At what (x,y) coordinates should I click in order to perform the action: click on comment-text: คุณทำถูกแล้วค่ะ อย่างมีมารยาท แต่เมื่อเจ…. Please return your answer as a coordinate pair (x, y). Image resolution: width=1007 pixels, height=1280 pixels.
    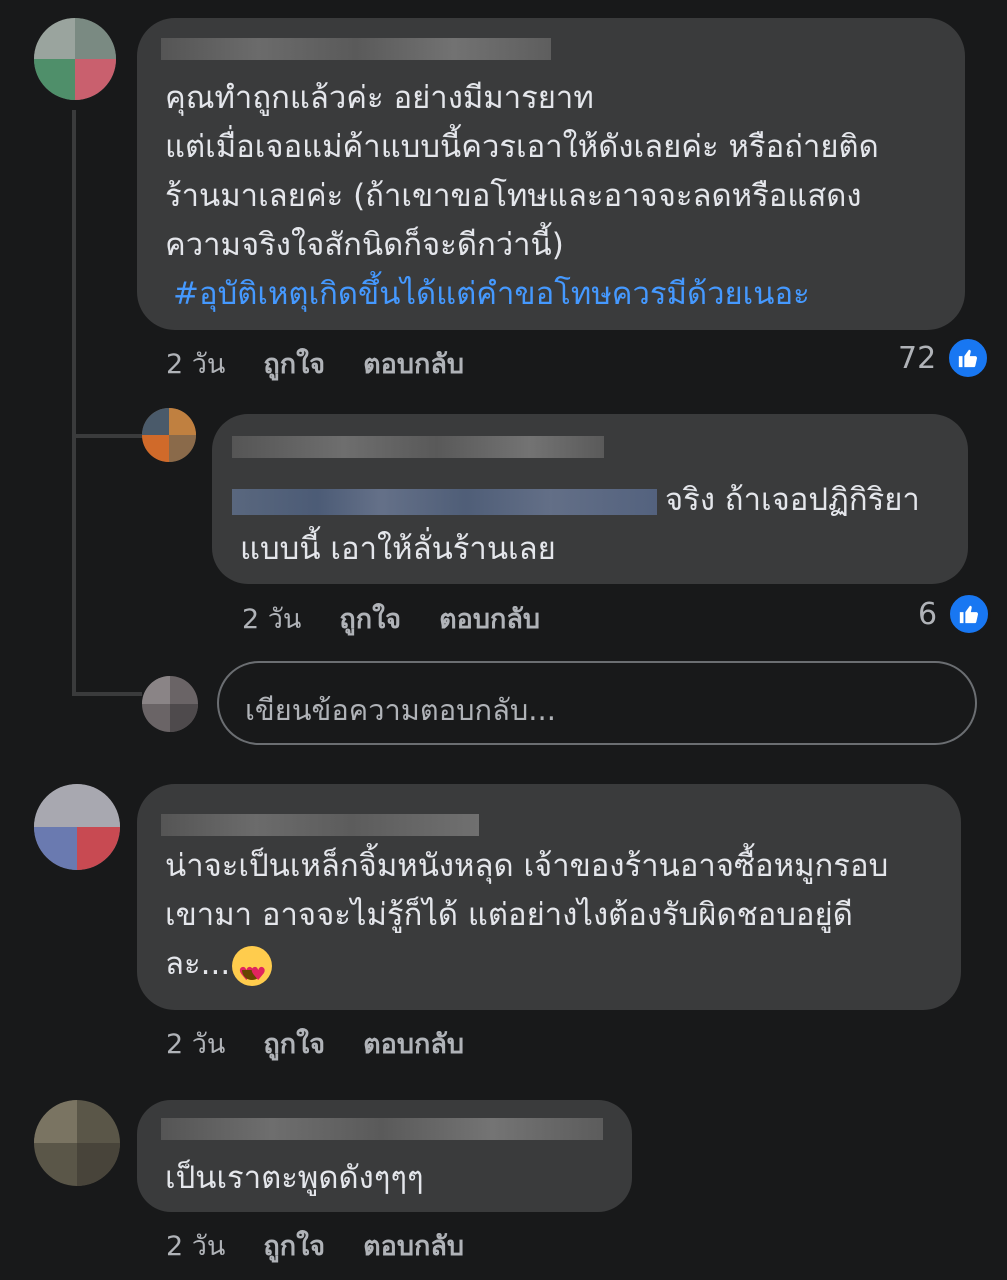
    Looking at the image, I should click on (522, 196).